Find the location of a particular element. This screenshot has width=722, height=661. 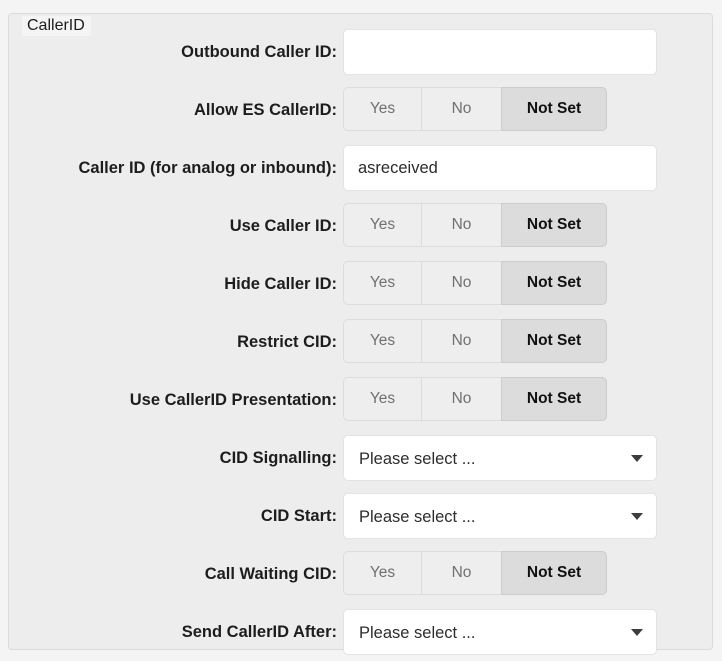

field-label: Caller ID (for analog or inbound): is located at coordinates (208, 168).